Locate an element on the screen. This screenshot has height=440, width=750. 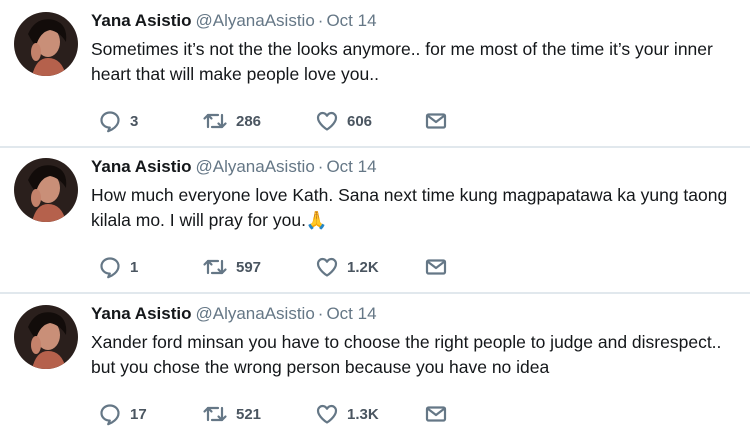
retweet-count: 286 is located at coordinates (249, 121).